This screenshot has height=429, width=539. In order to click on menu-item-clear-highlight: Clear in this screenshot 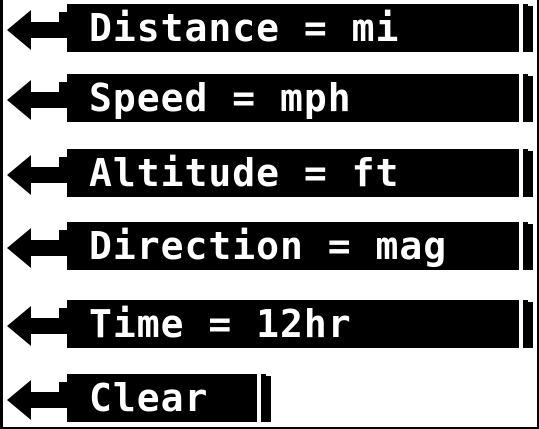, I will do `click(162, 398)`.